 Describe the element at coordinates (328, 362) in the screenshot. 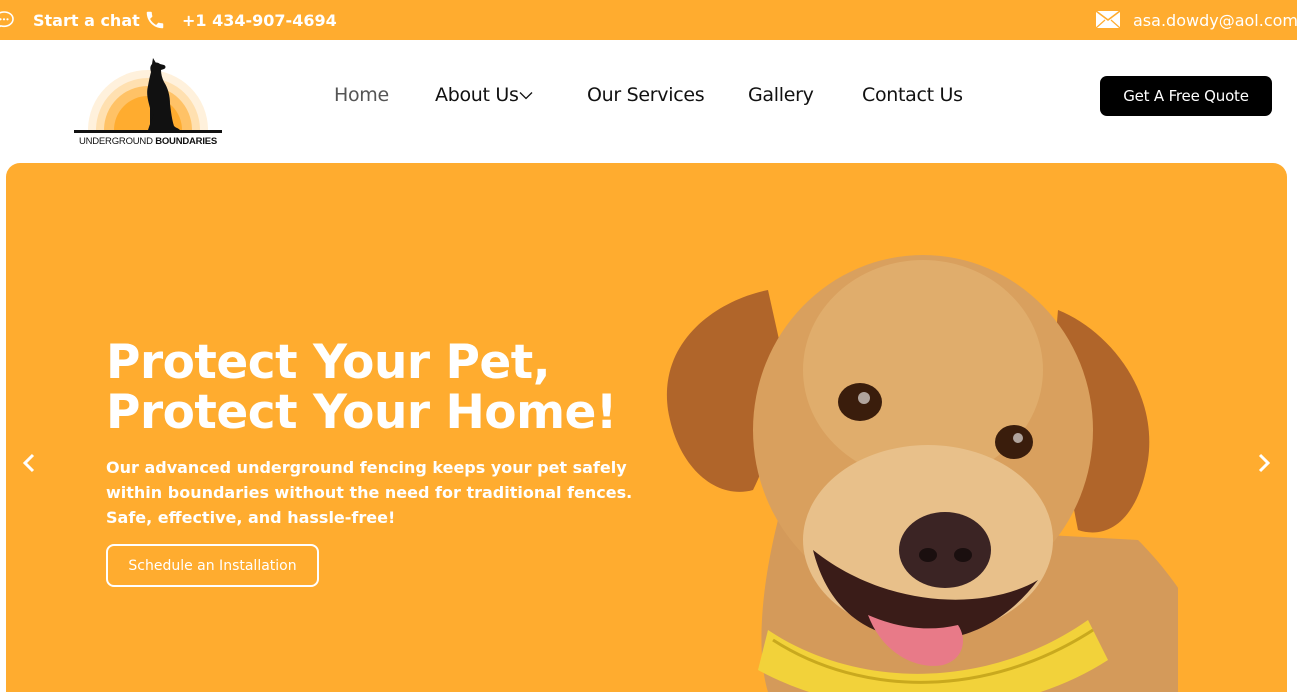

I see `hero-heading-line-1: Protect Your Pet,` at that location.